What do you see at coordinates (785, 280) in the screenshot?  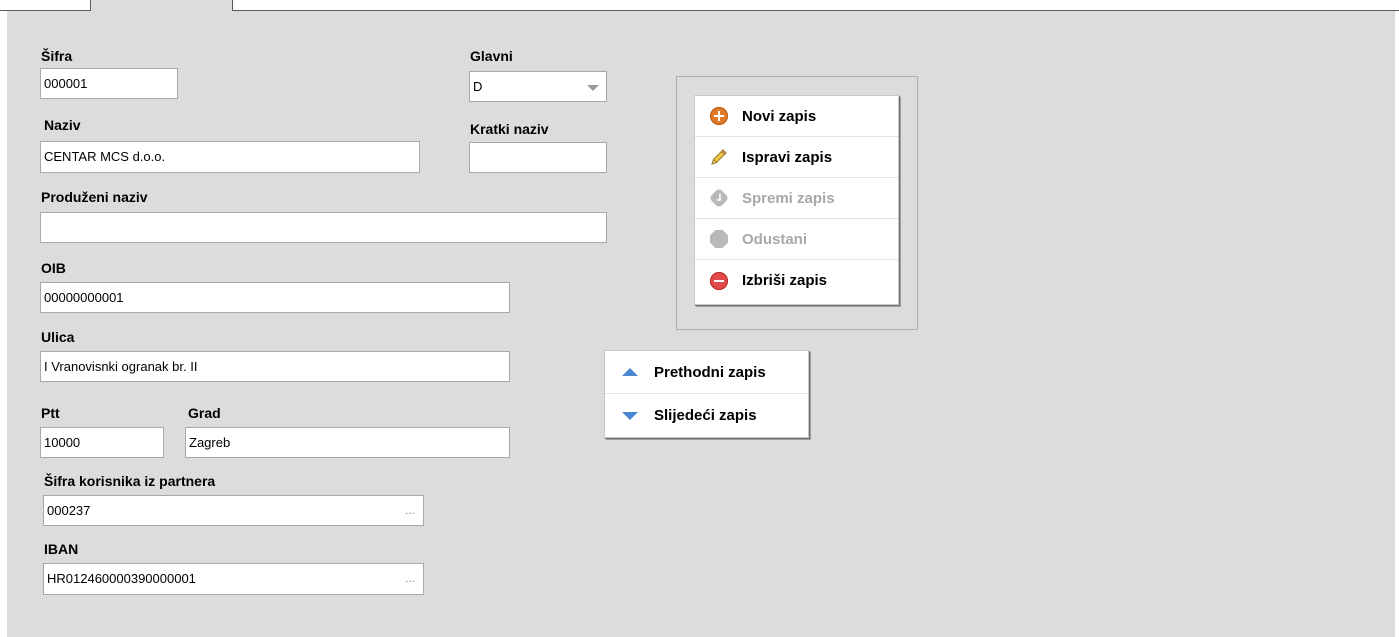 I see `delete-record-label: Izbriši zapis` at bounding box center [785, 280].